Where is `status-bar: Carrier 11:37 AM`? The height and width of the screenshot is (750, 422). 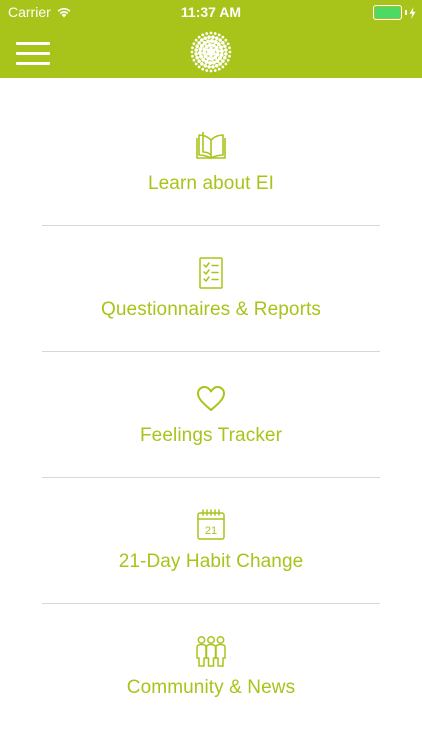
status-bar: Carrier 11:37 AM is located at coordinates (211, 12).